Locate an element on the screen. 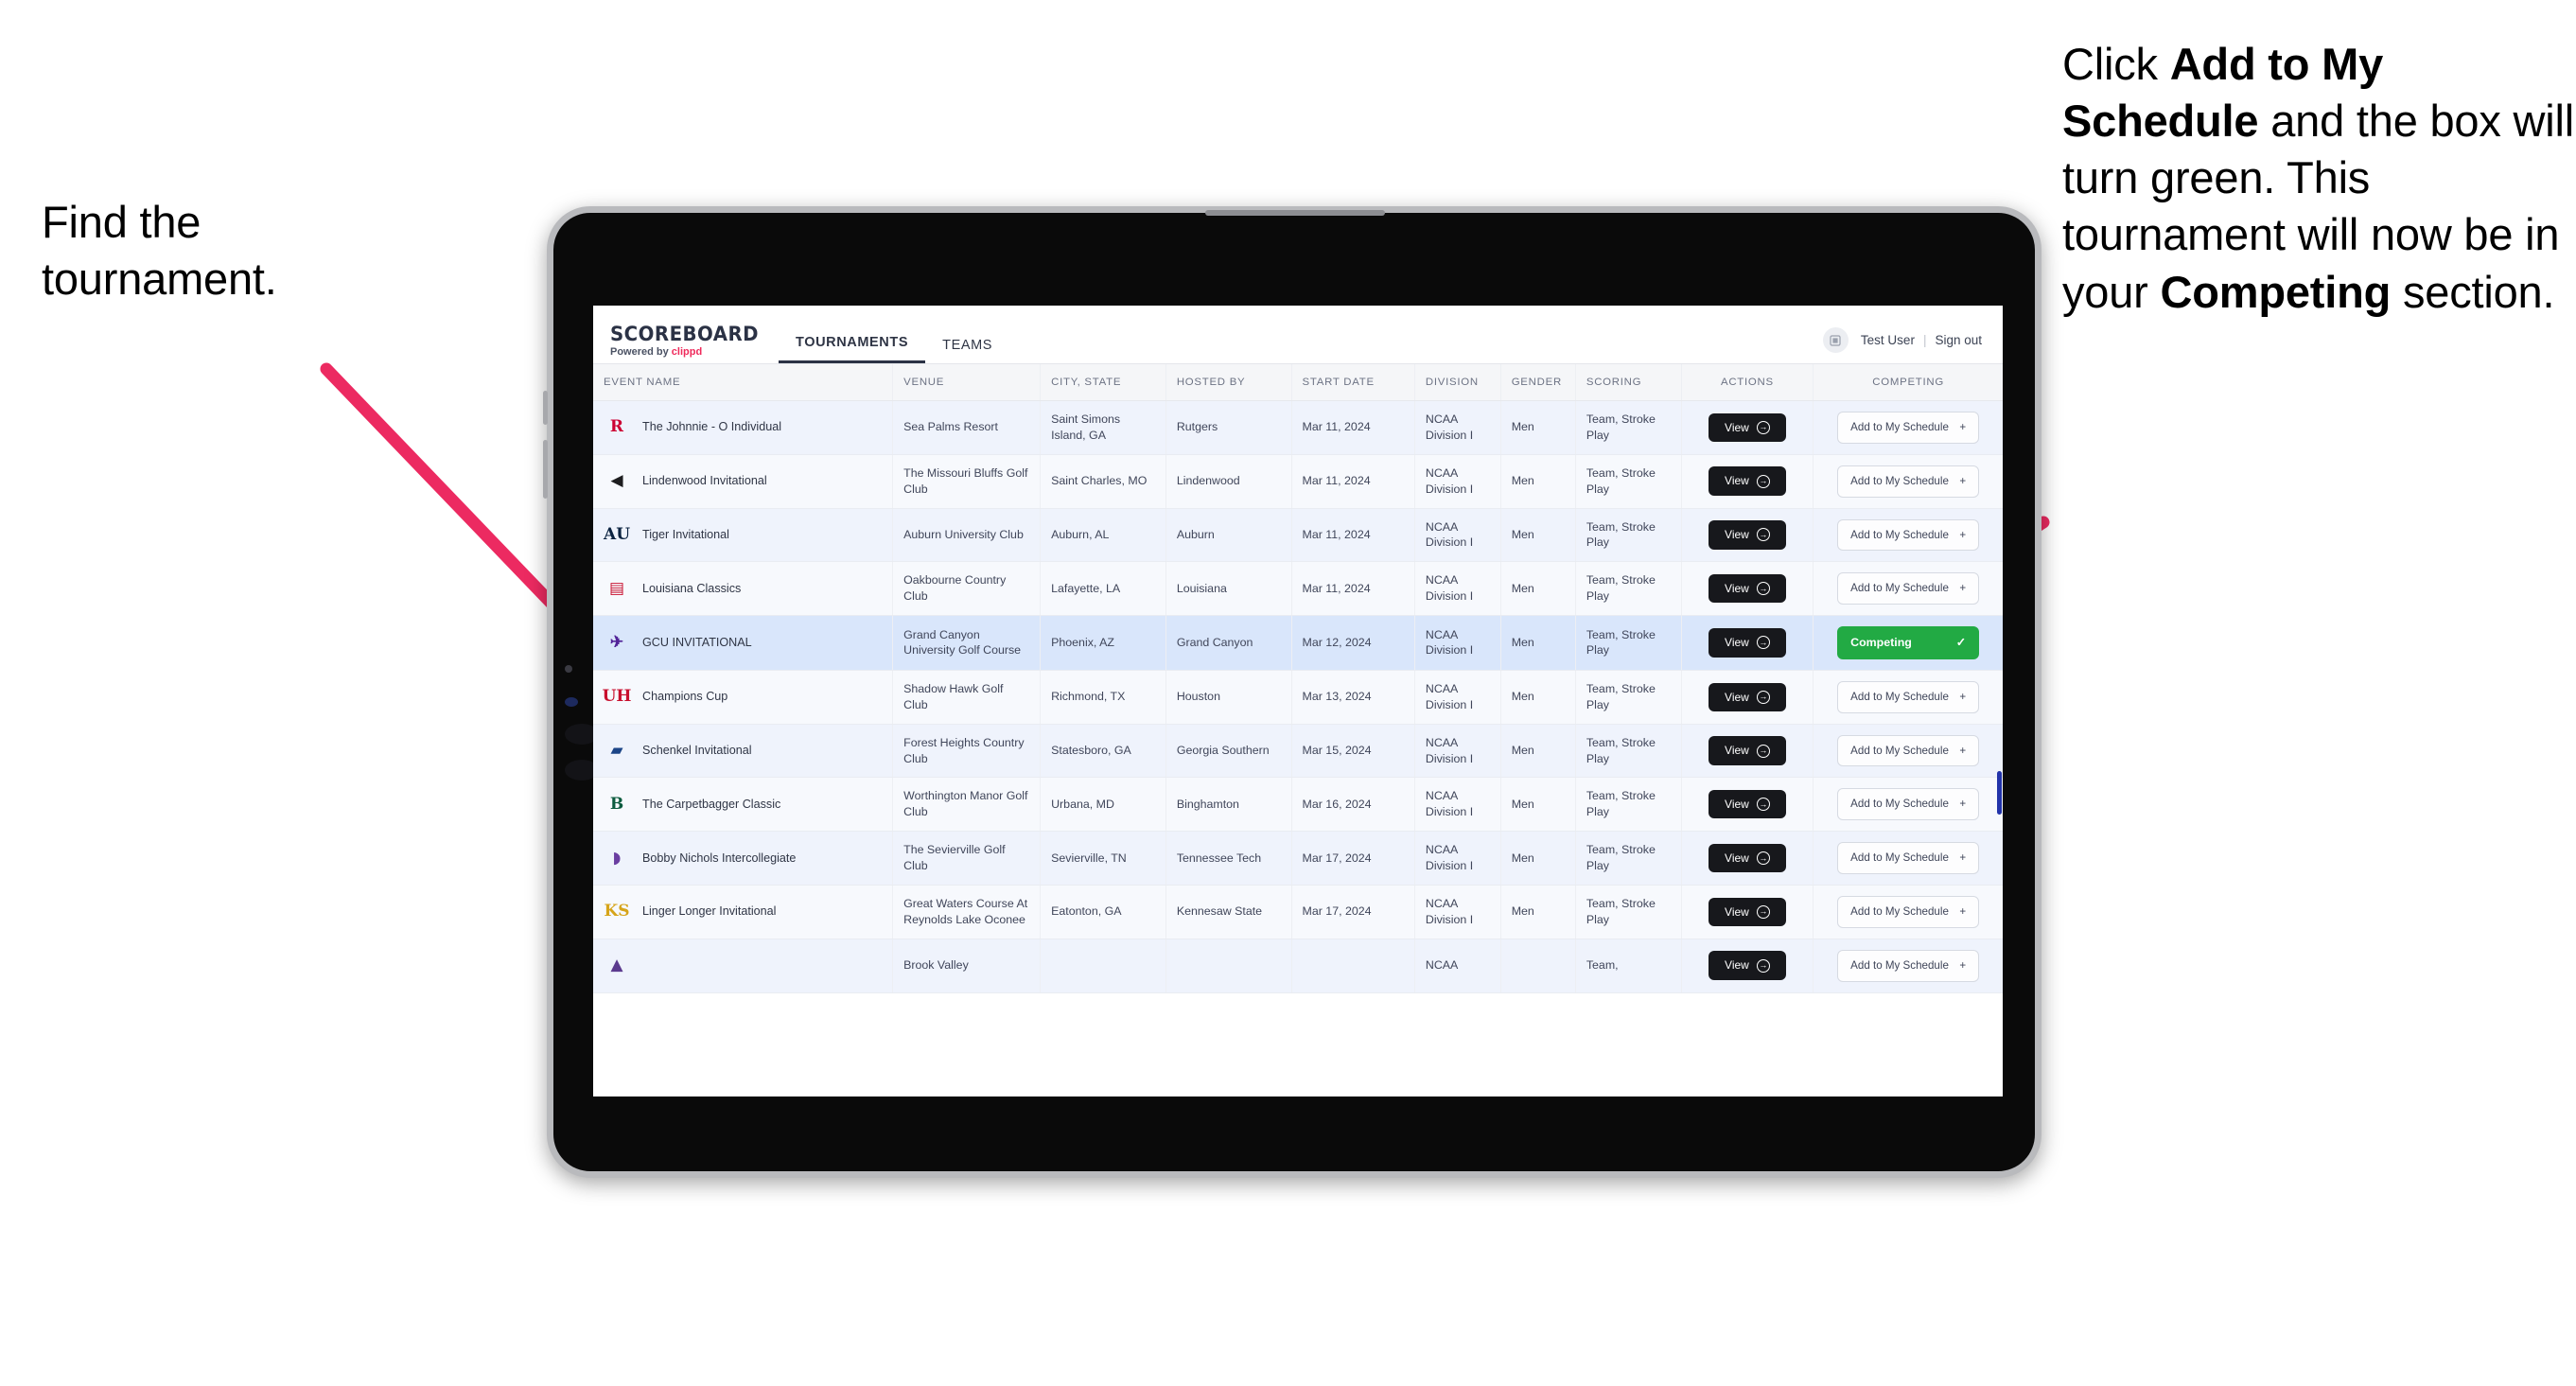 The width and height of the screenshot is (2576, 1386). app-logo: SCOREBOARD Powered by clippd is located at coordinates (685, 343).